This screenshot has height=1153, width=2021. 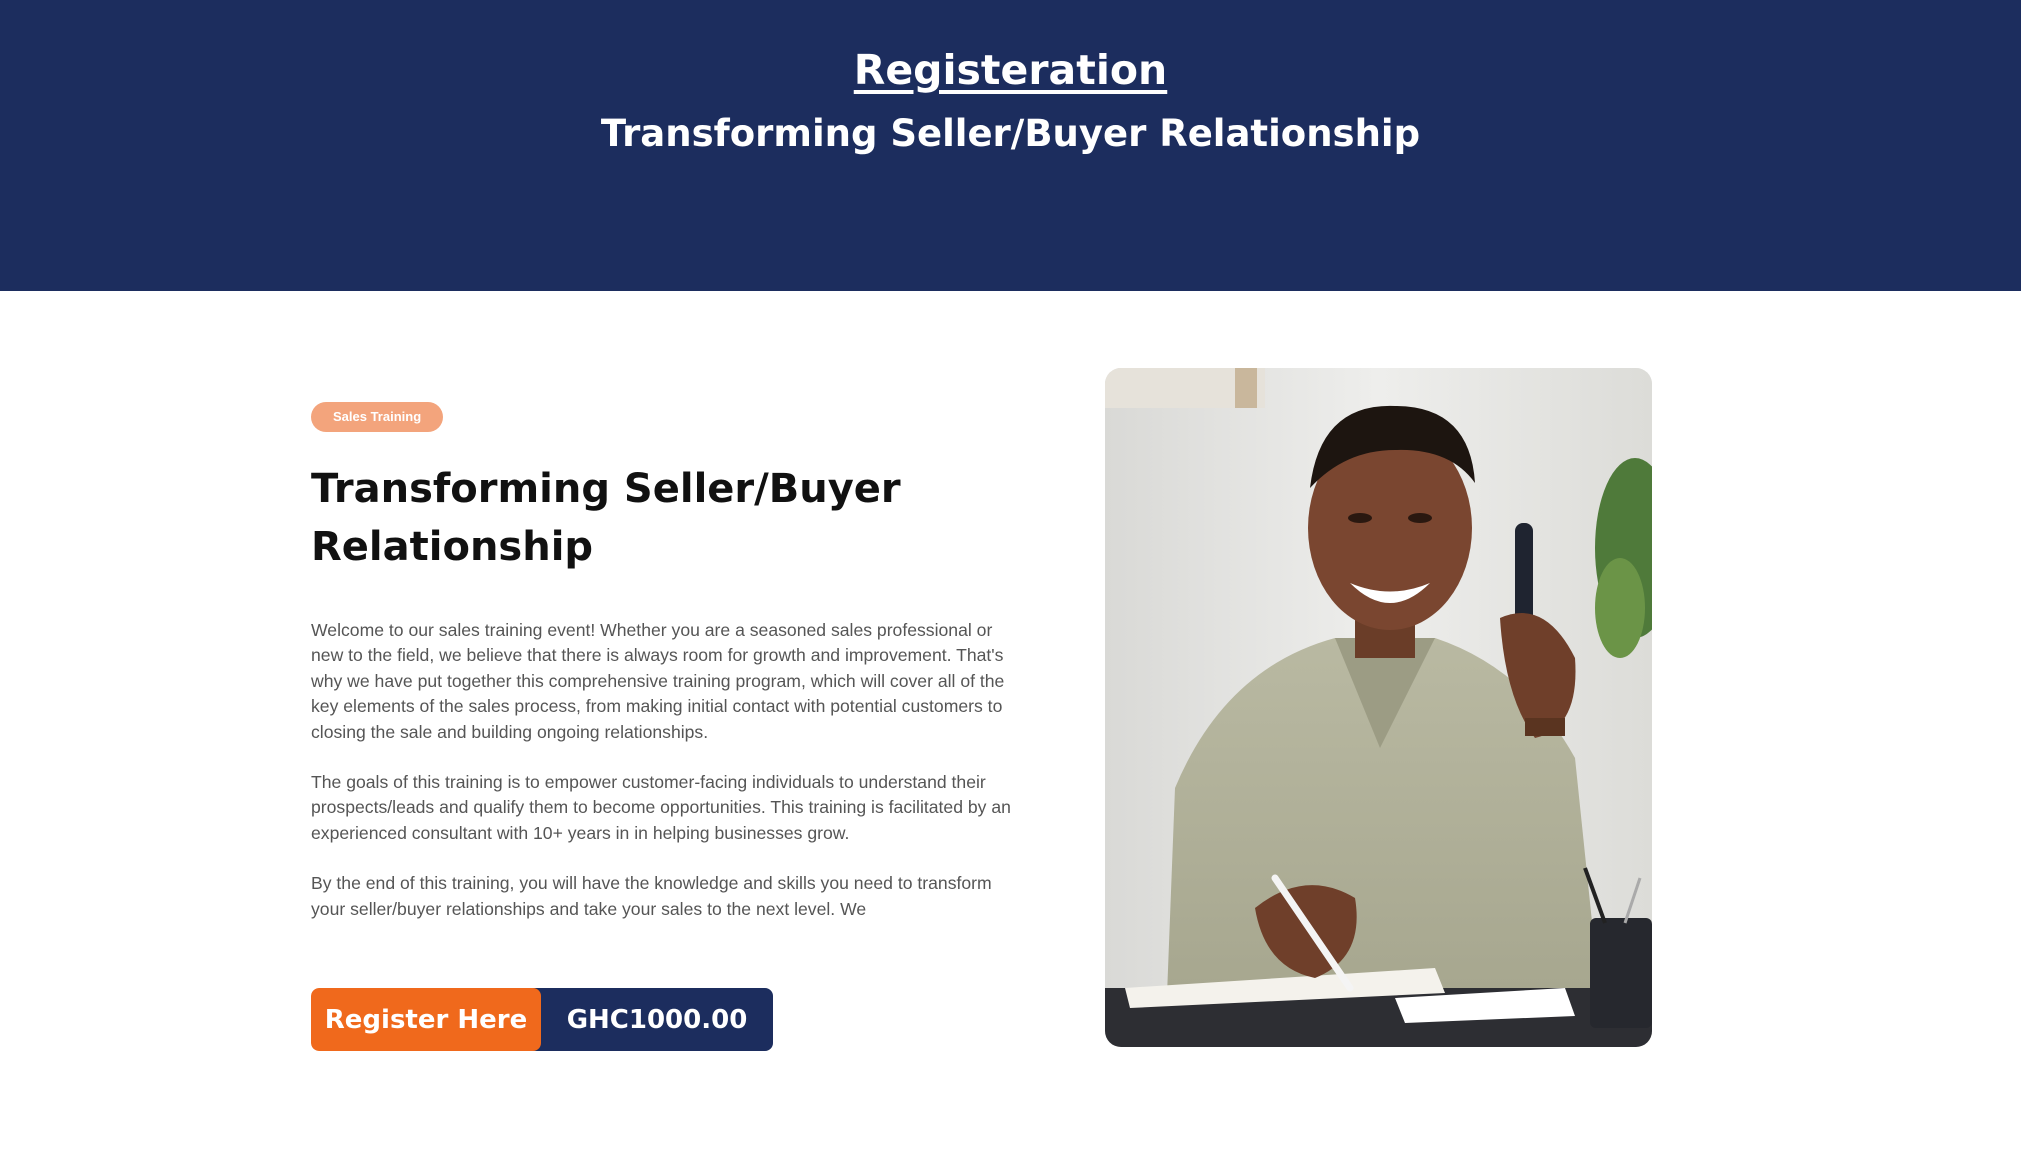 I want to click on event-heading: Transforming Seller/Buyer Relationship, so click(x=606, y=518).